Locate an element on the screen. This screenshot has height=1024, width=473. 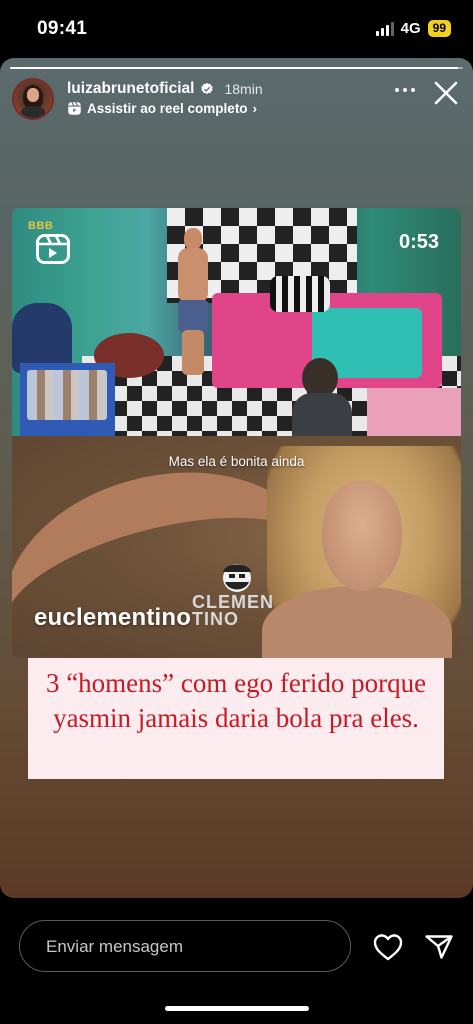
avatar is located at coordinates (33, 99).